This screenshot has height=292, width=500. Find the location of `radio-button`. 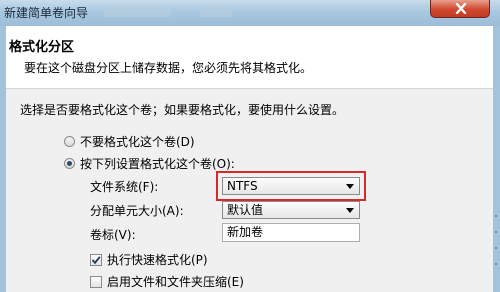

radio-button is located at coordinates (69, 141).